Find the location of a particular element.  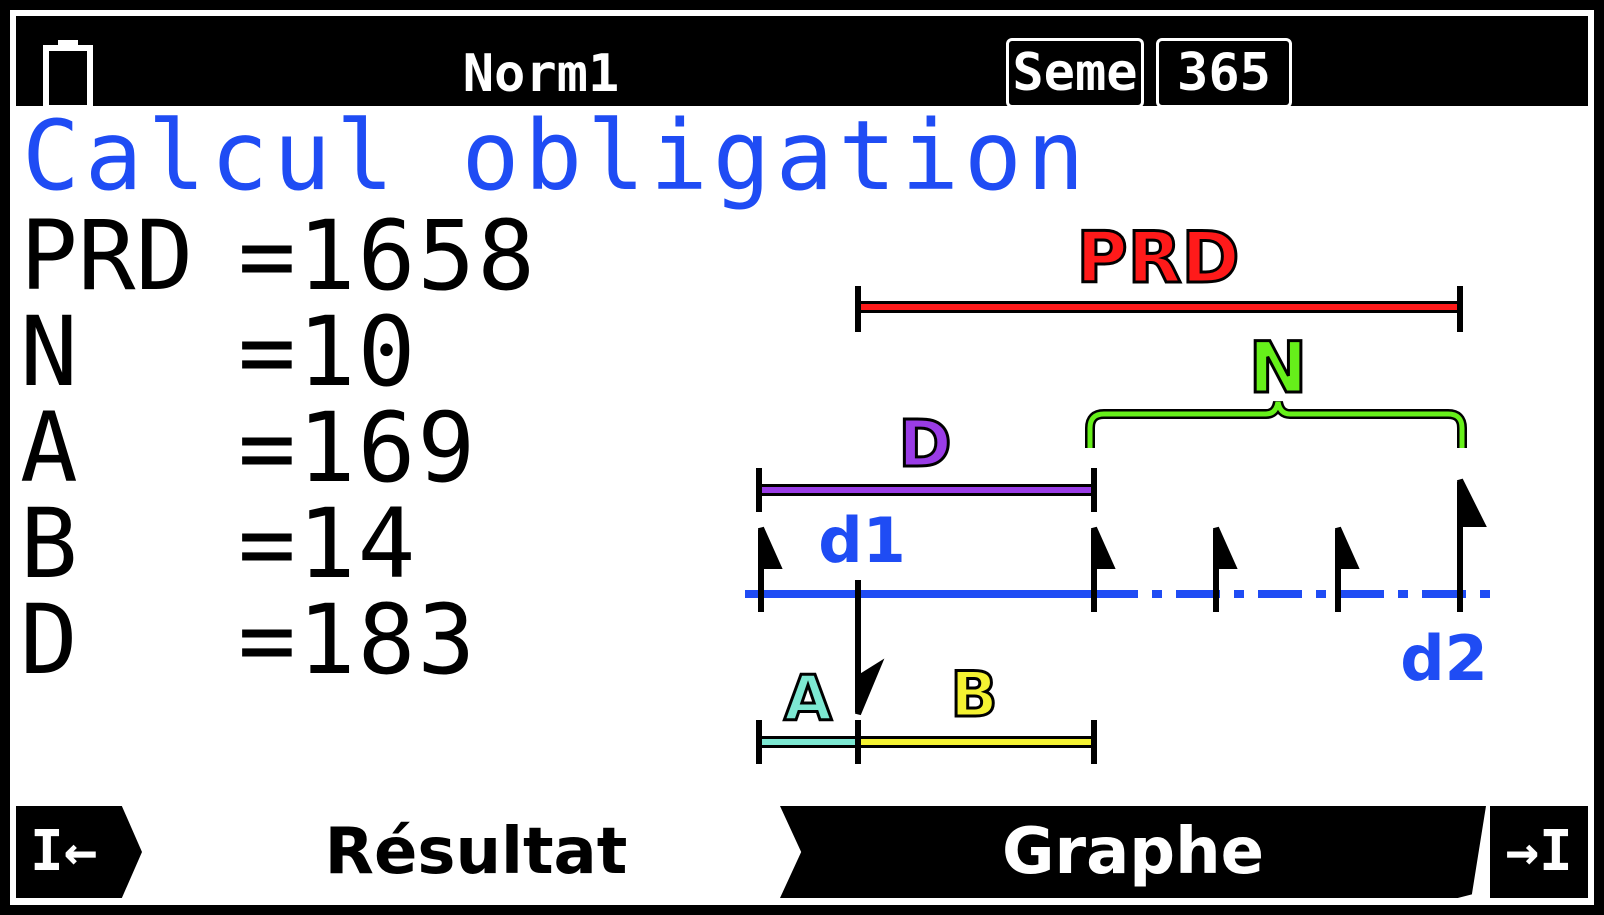

last-page-button: →I is located at coordinates (1539, 852).